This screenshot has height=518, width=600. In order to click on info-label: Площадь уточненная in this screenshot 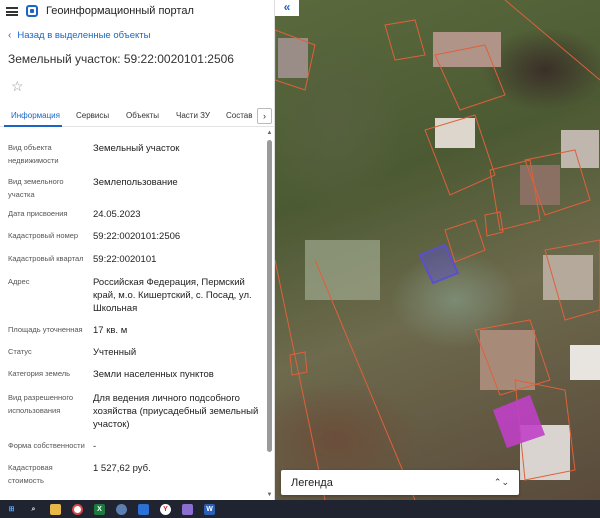, I will do `click(45, 329)`.